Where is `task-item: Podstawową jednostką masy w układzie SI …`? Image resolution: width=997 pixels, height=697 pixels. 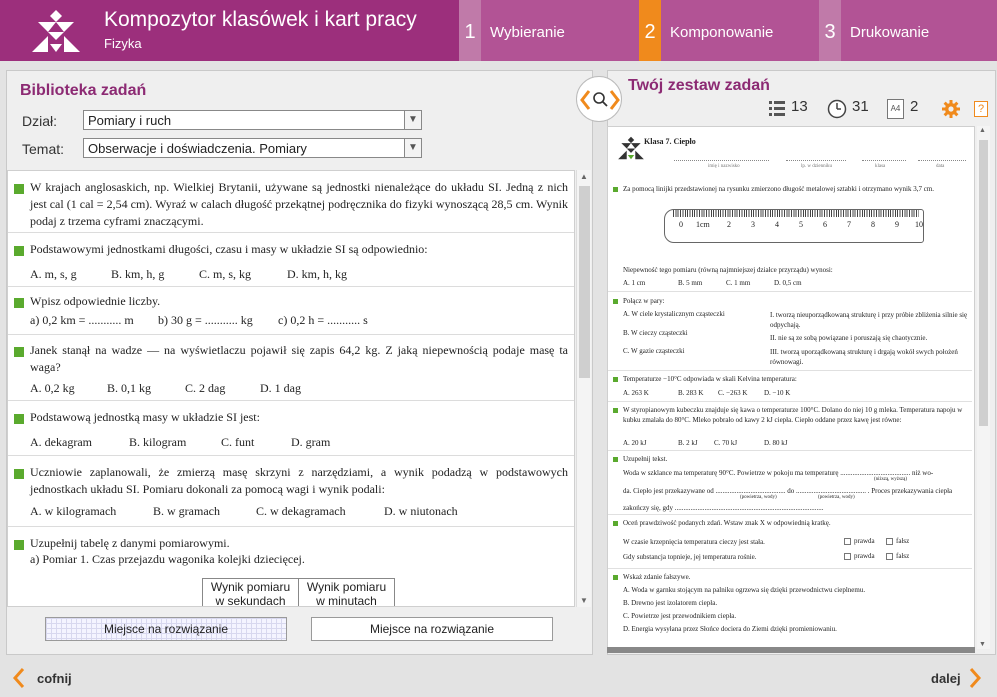 task-item: Podstawową jednostką masy w układzie SI … is located at coordinates (291, 429).